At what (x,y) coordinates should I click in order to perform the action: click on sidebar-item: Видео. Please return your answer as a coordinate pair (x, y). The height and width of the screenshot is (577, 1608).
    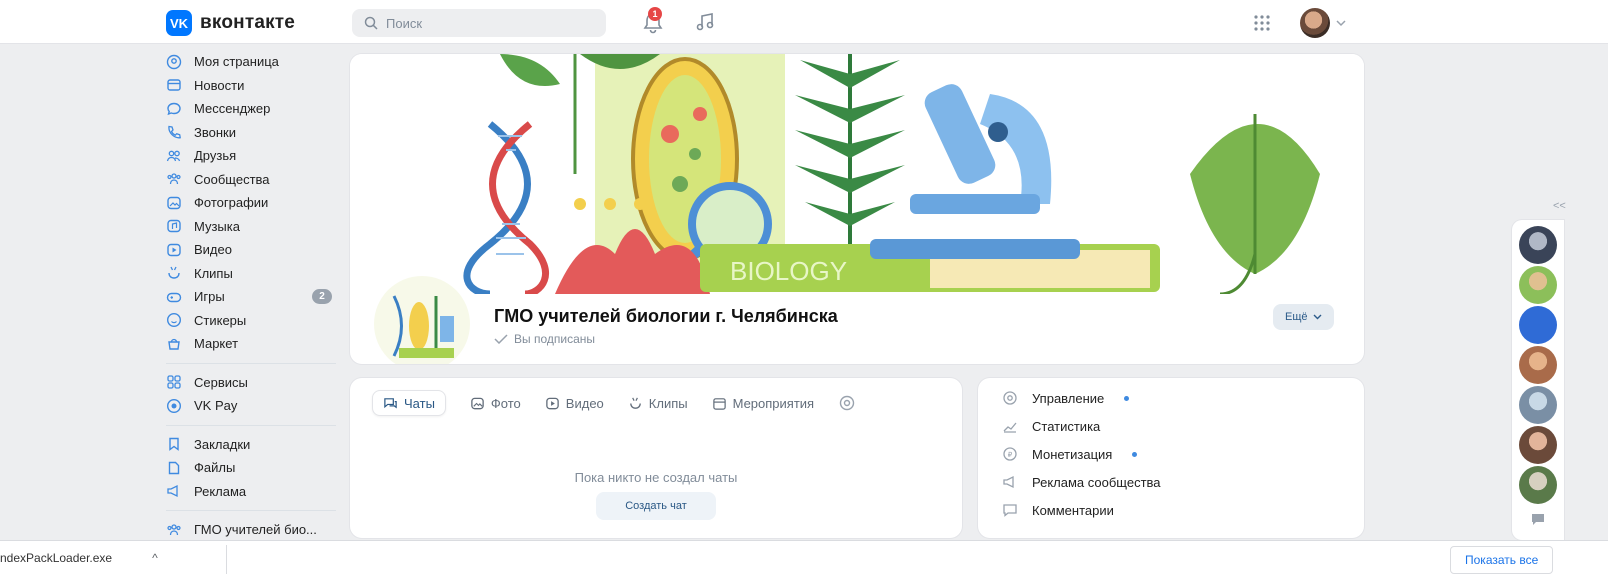
    Looking at the image, I should click on (251, 250).